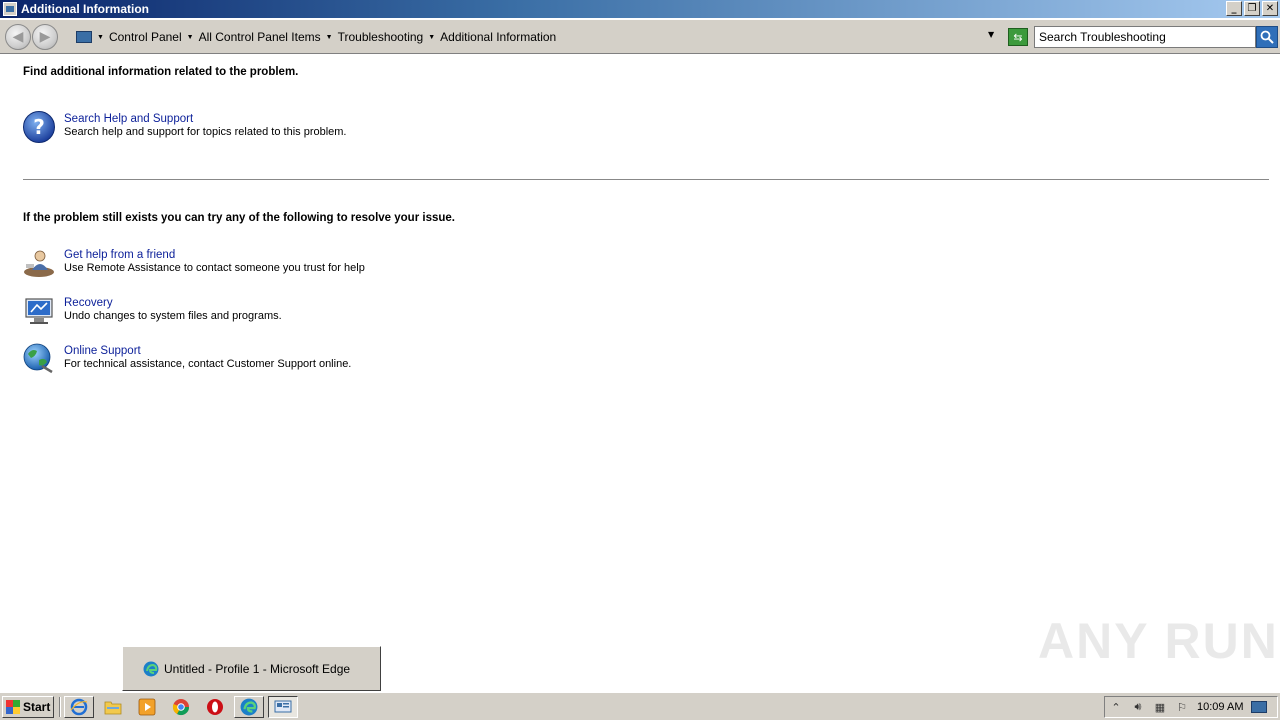  I want to click on globe-icon, so click(38, 358).